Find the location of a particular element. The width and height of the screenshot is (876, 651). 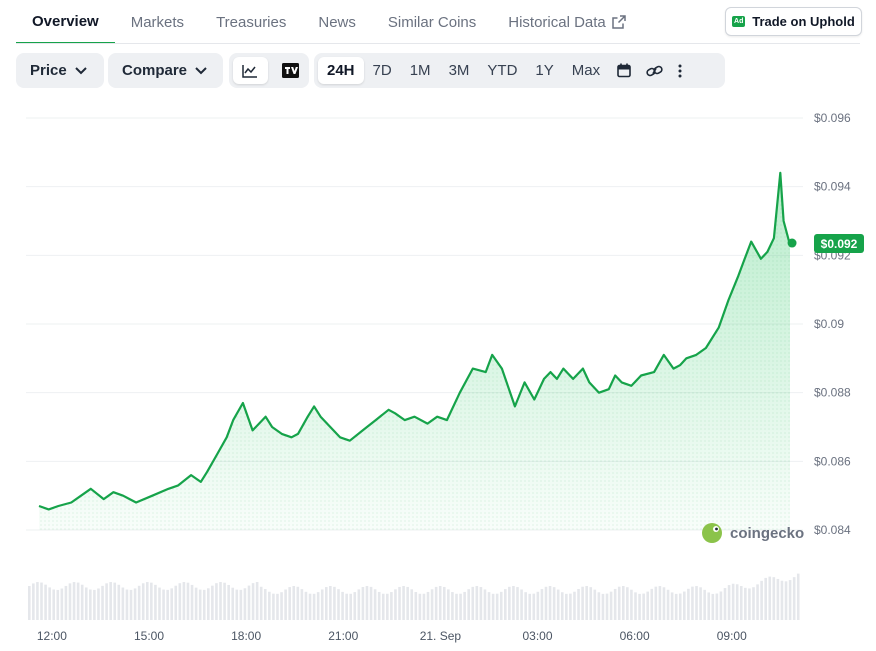

x-tick-label: 21:00 is located at coordinates (343, 636).